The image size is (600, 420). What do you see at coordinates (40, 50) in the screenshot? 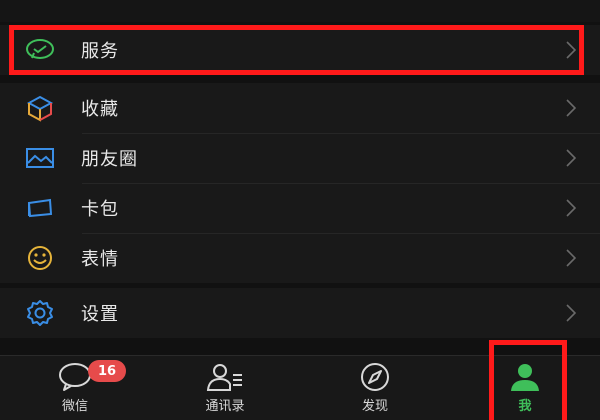
I see `wechat-pay-icon` at bounding box center [40, 50].